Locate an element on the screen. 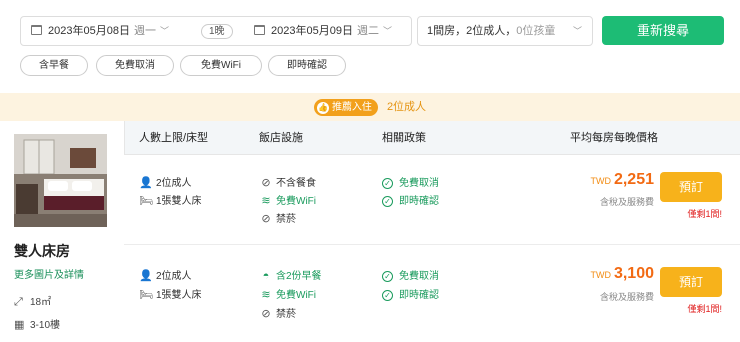 This screenshot has height=342, width=740. checkout-date: 2023年05月09日 週二 ﹀ is located at coordinates (323, 31).